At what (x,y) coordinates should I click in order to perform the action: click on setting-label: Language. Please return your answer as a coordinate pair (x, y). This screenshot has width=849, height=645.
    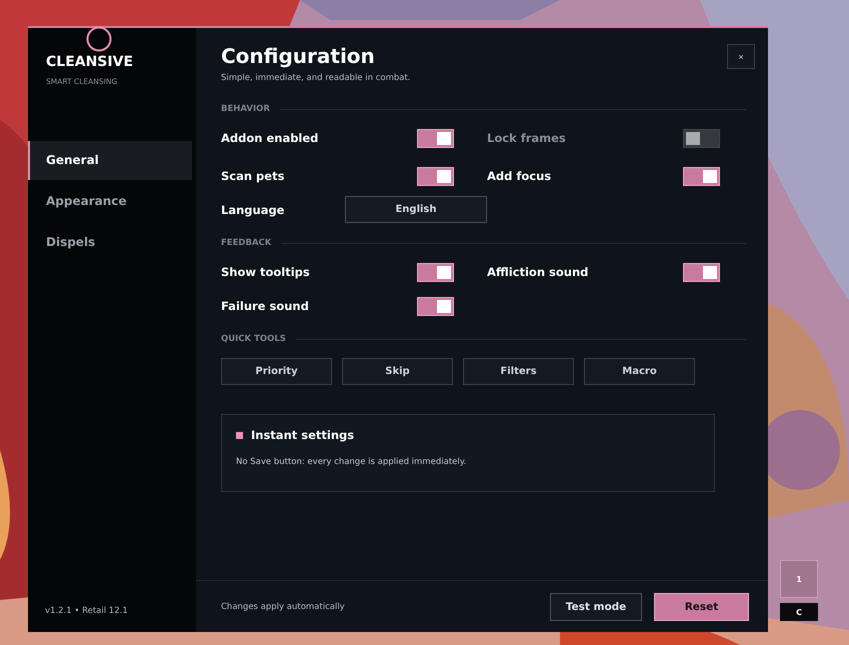
    Looking at the image, I should click on (253, 210).